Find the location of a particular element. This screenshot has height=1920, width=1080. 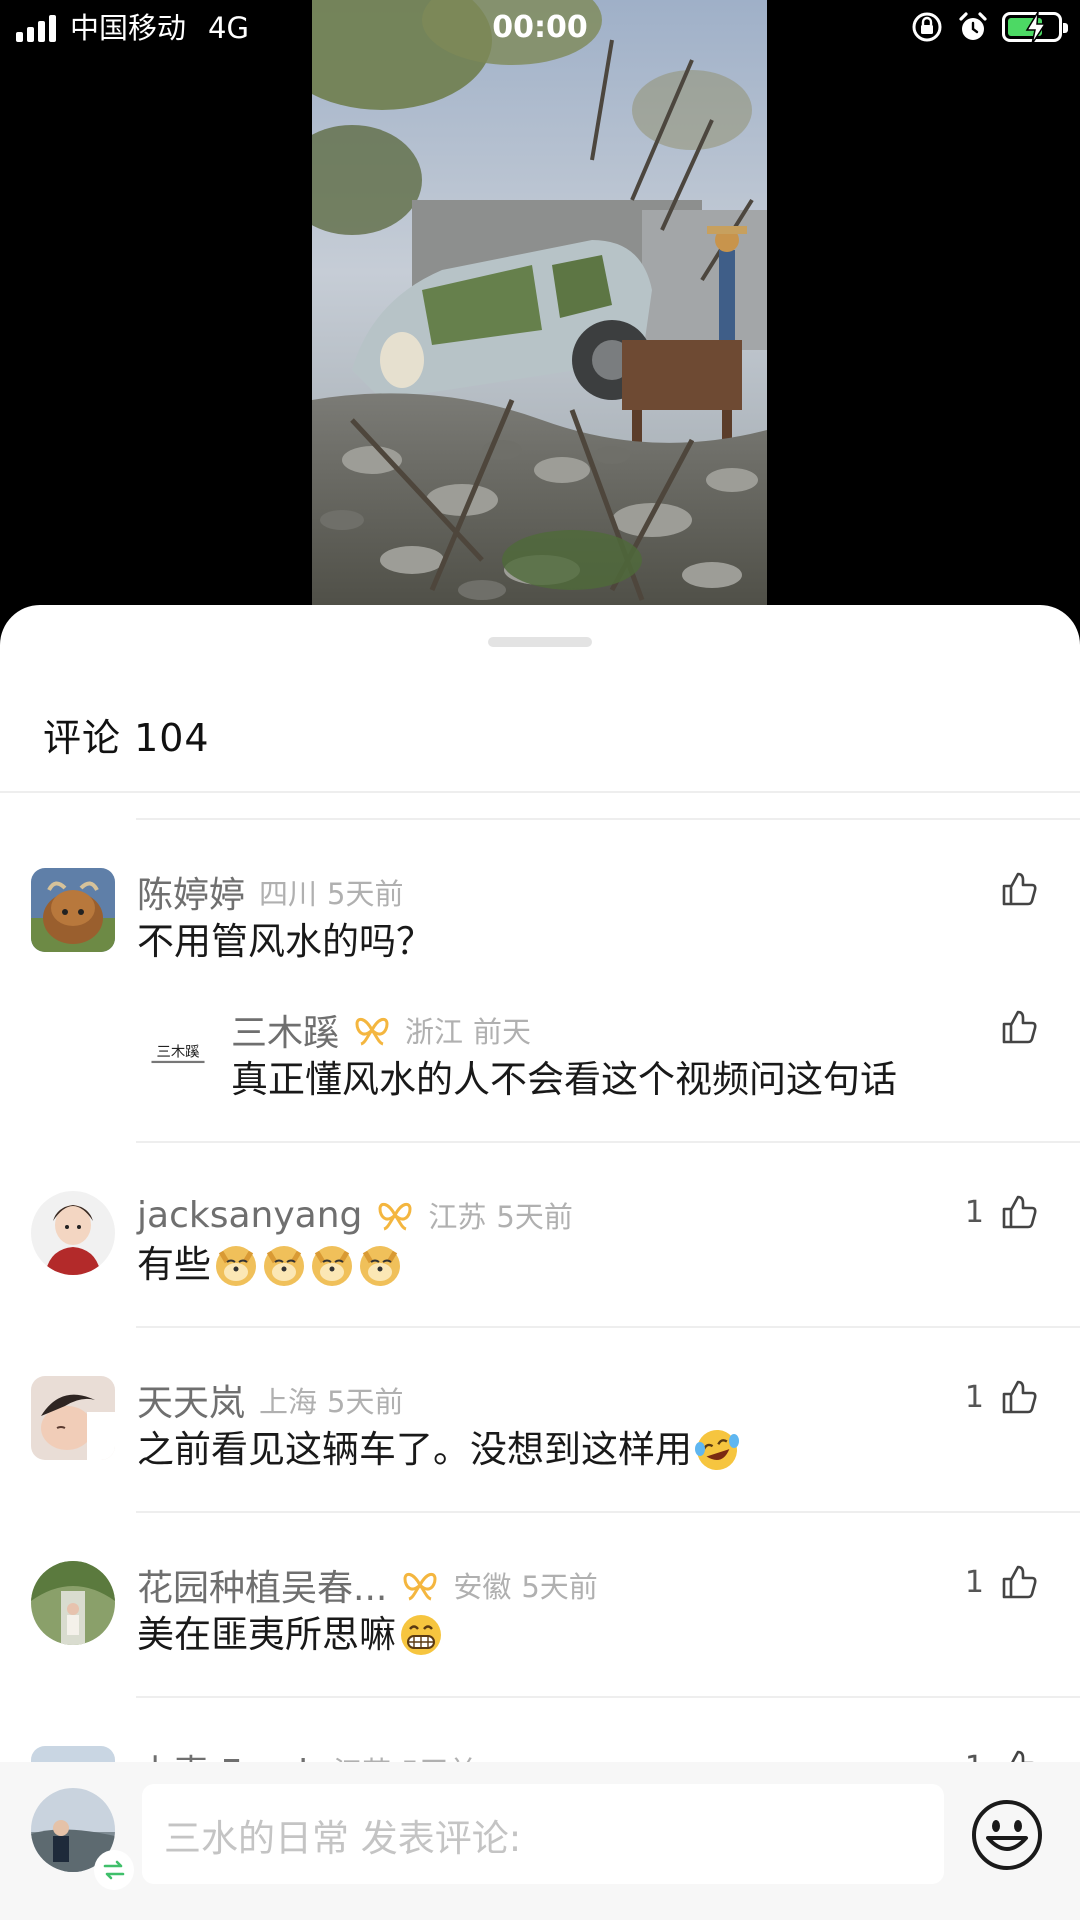

grin-emoji is located at coordinates (421, 1635).